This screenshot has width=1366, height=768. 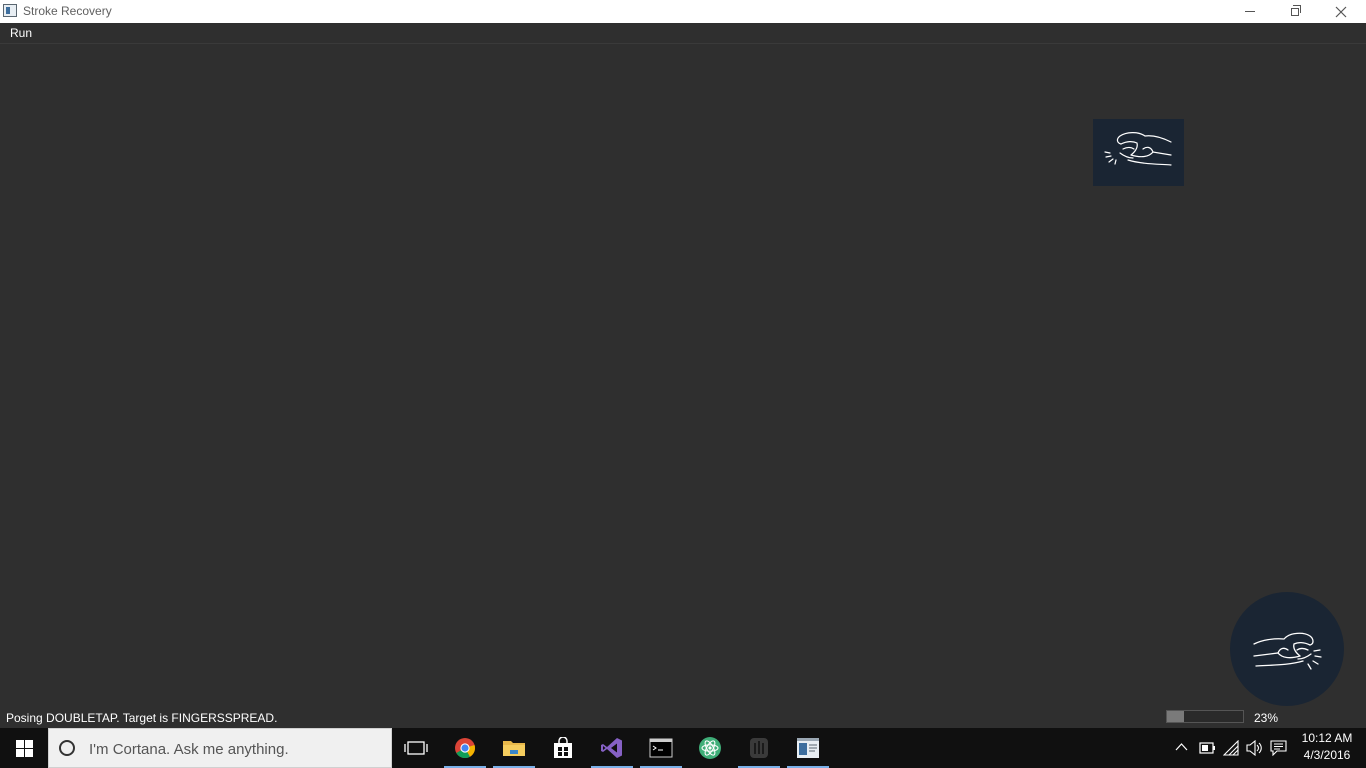 I want to click on close-icon, so click(x=1341, y=11).